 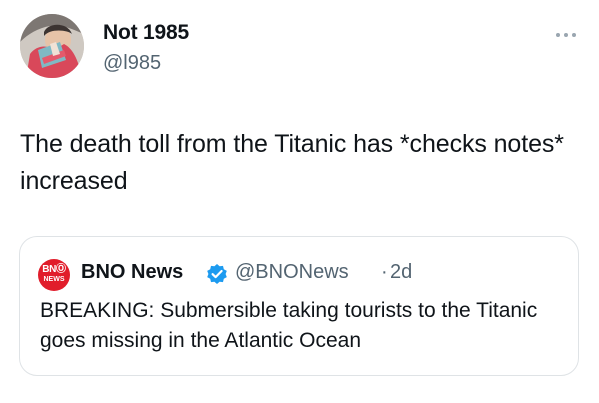 What do you see at coordinates (401, 272) in the screenshot?
I see `quoted-timestamp: 2d` at bounding box center [401, 272].